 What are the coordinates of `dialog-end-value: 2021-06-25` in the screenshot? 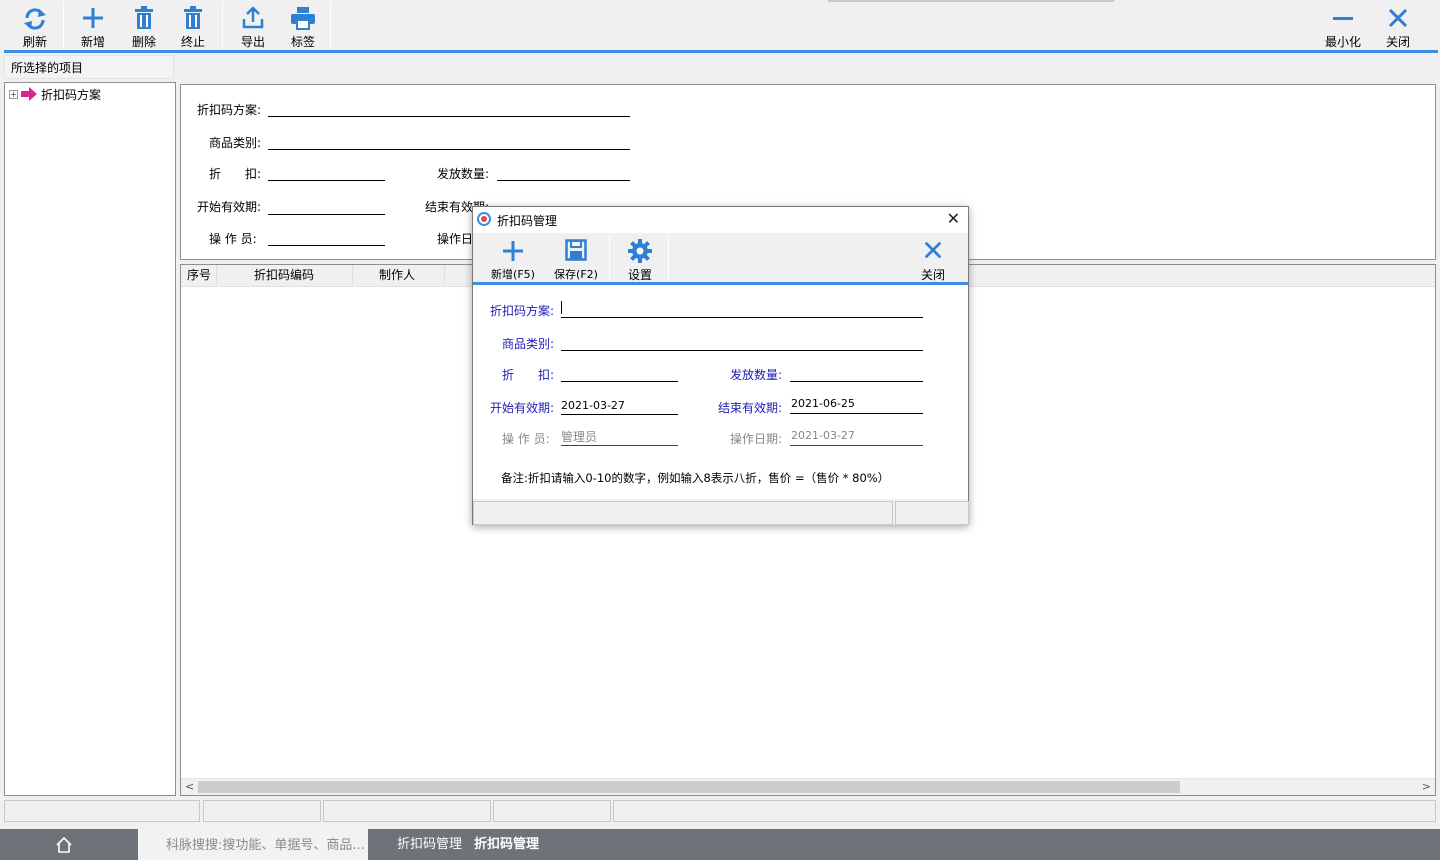 It's located at (823, 403).